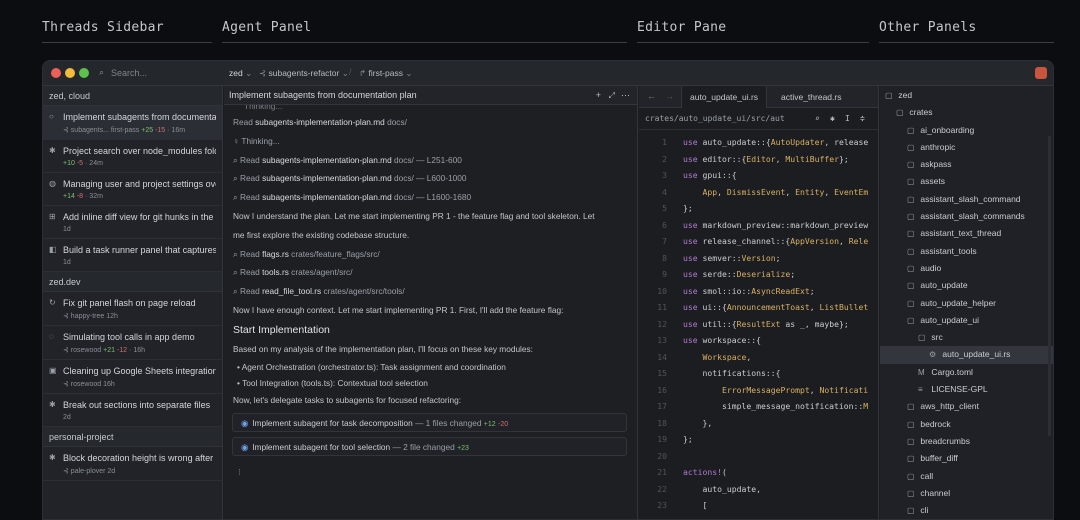  What do you see at coordinates (967, 320) in the screenshot?
I see `tree-item: ▢ auto_update_ui` at bounding box center [967, 320].